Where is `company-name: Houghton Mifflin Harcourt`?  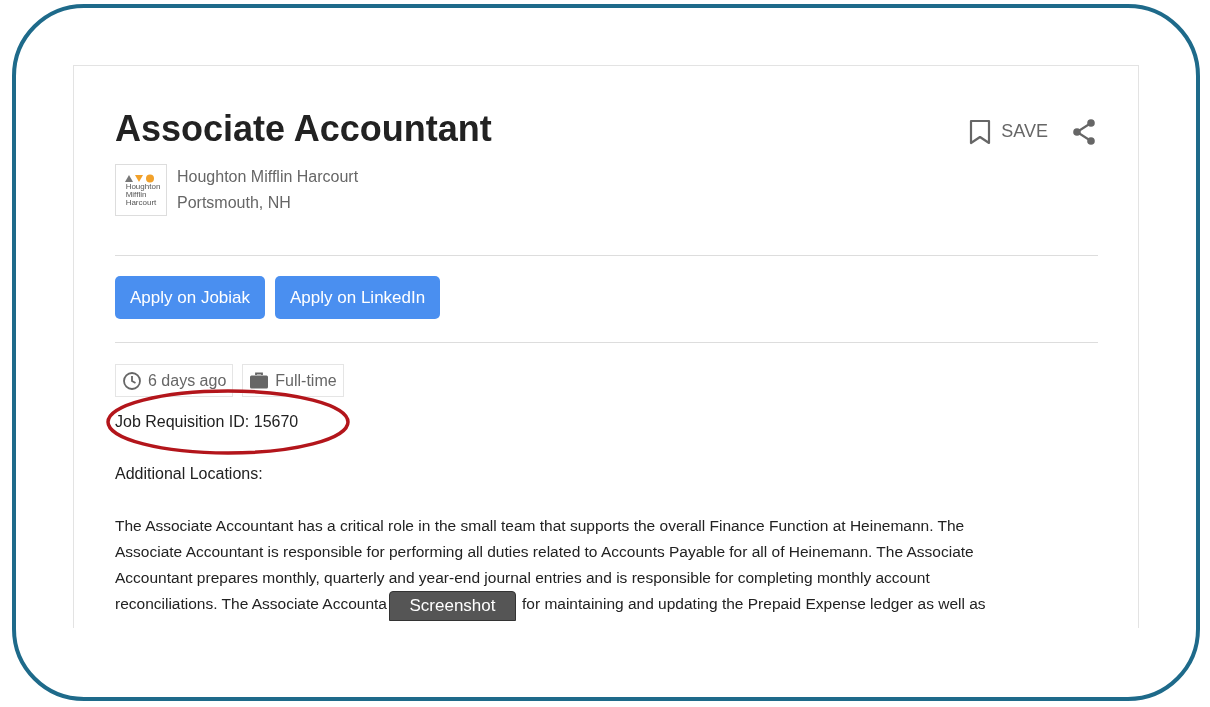 company-name: Houghton Mifflin Harcourt is located at coordinates (268, 177).